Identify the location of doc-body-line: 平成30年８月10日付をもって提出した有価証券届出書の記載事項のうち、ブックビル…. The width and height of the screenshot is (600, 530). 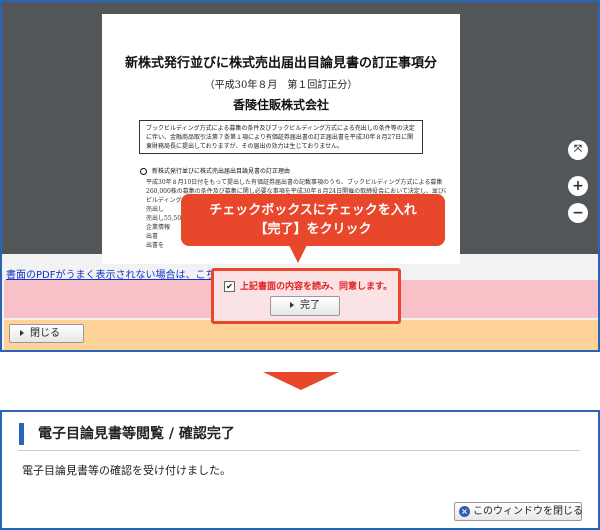
(294, 182).